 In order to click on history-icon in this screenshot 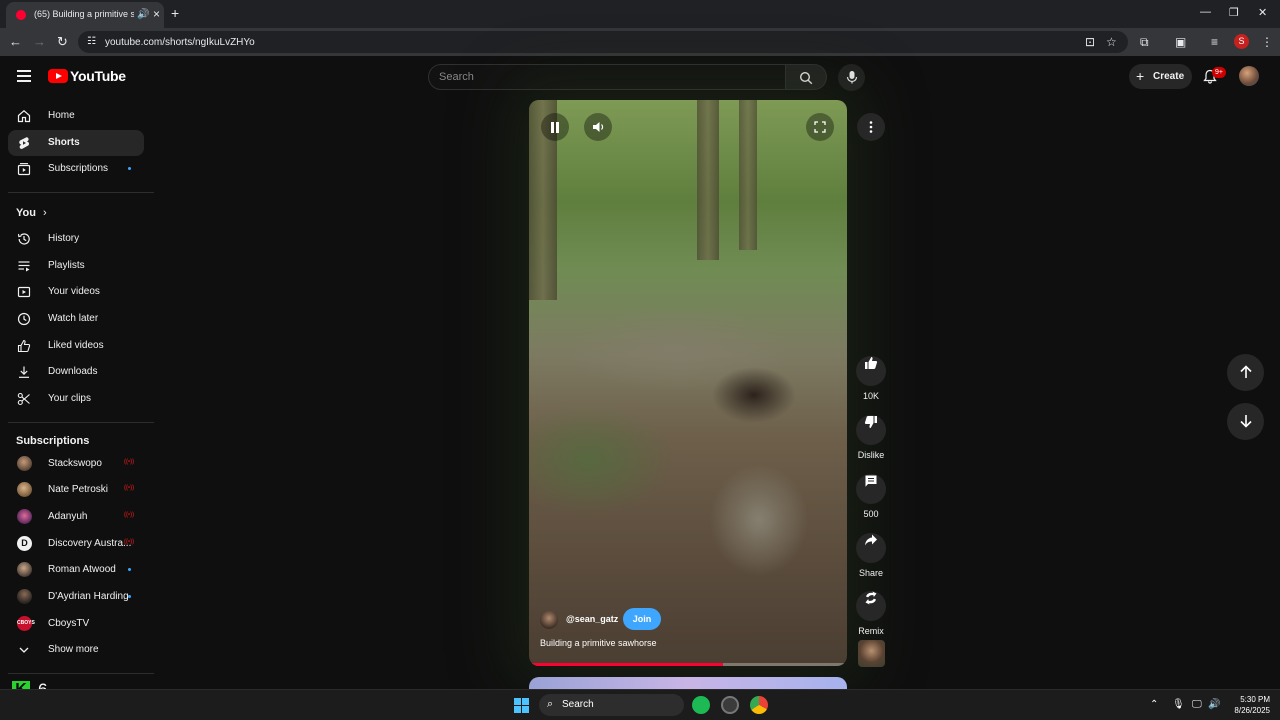, I will do `click(23, 239)`.